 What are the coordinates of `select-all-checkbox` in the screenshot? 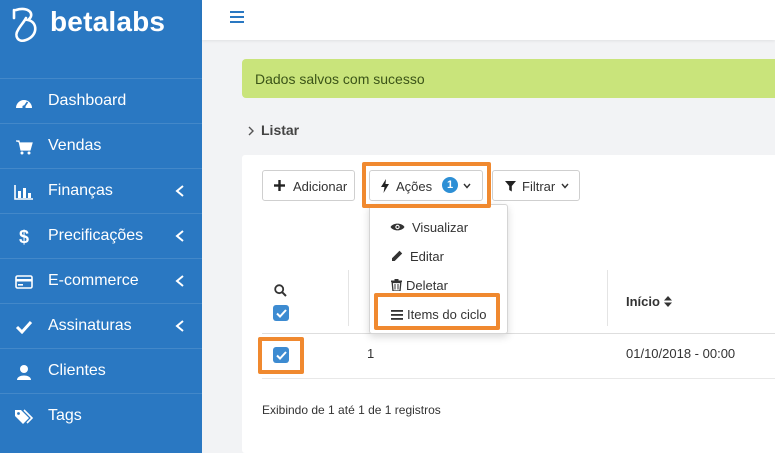 It's located at (281, 313).